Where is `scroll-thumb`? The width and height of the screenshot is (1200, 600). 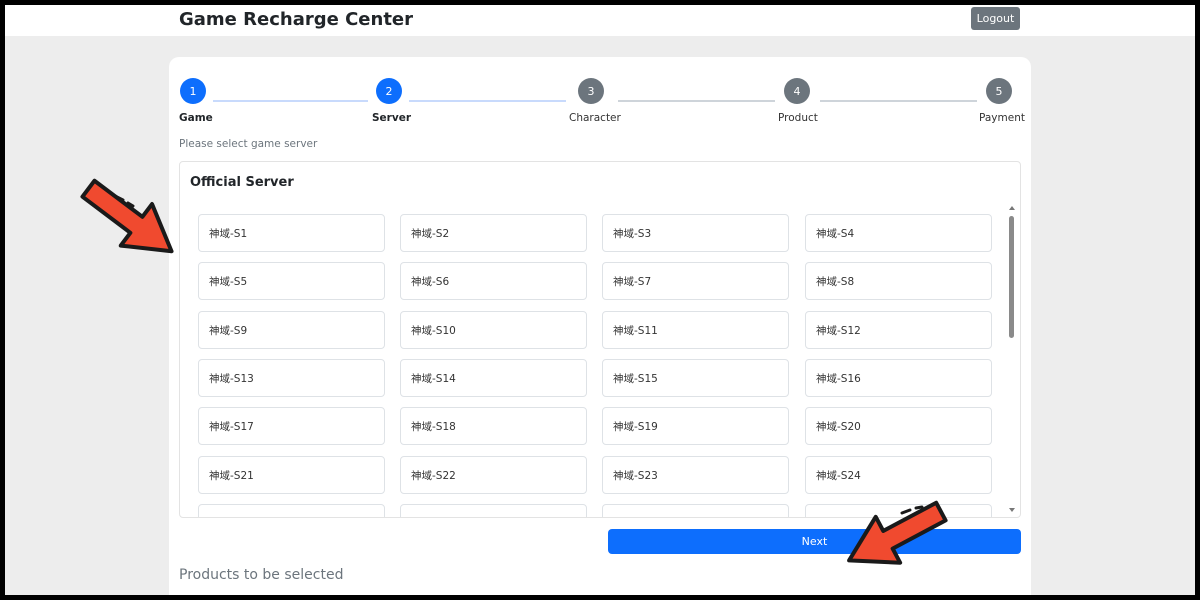 scroll-thumb is located at coordinates (1011, 277).